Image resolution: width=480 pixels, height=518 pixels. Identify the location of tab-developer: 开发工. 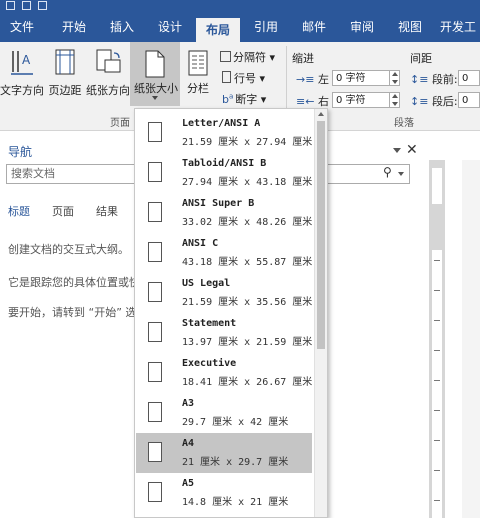
(458, 27).